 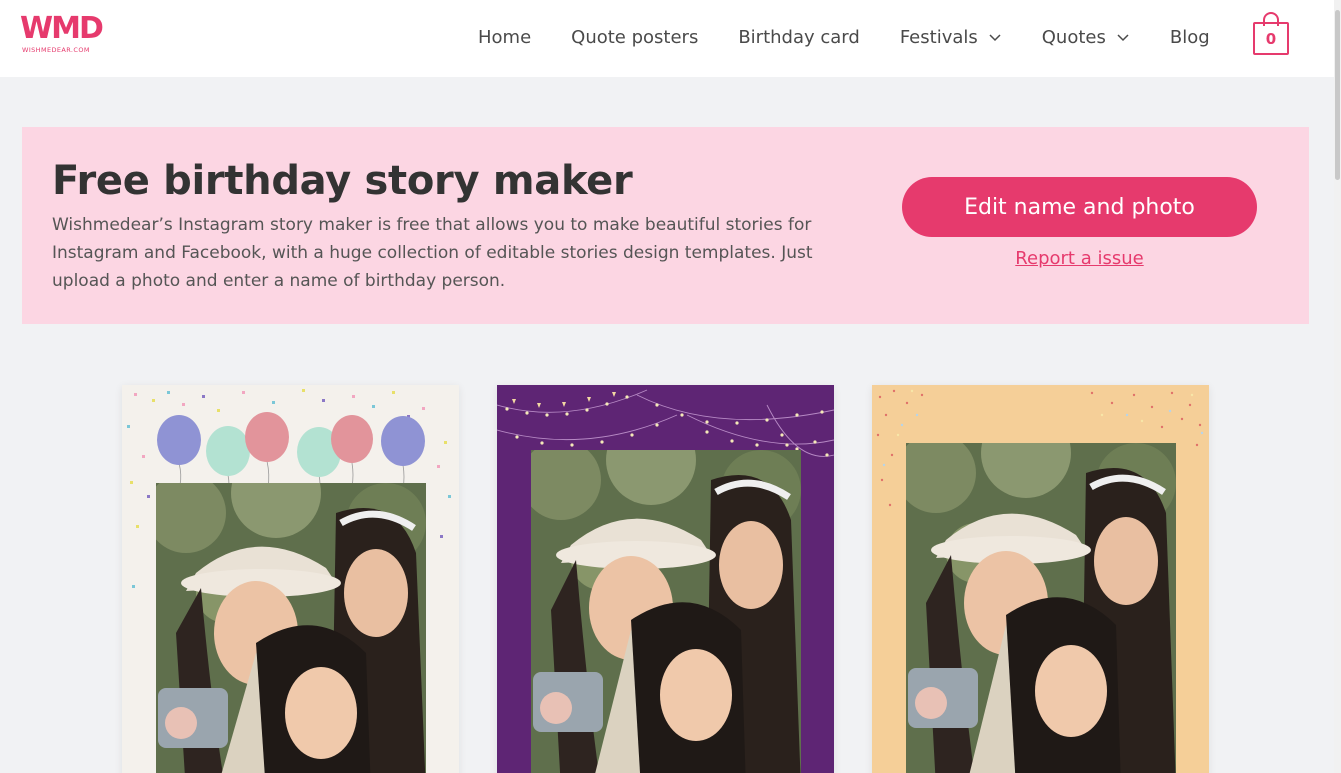 What do you see at coordinates (1079, 258) in the screenshot?
I see `report-issue-link: Report a issue` at bounding box center [1079, 258].